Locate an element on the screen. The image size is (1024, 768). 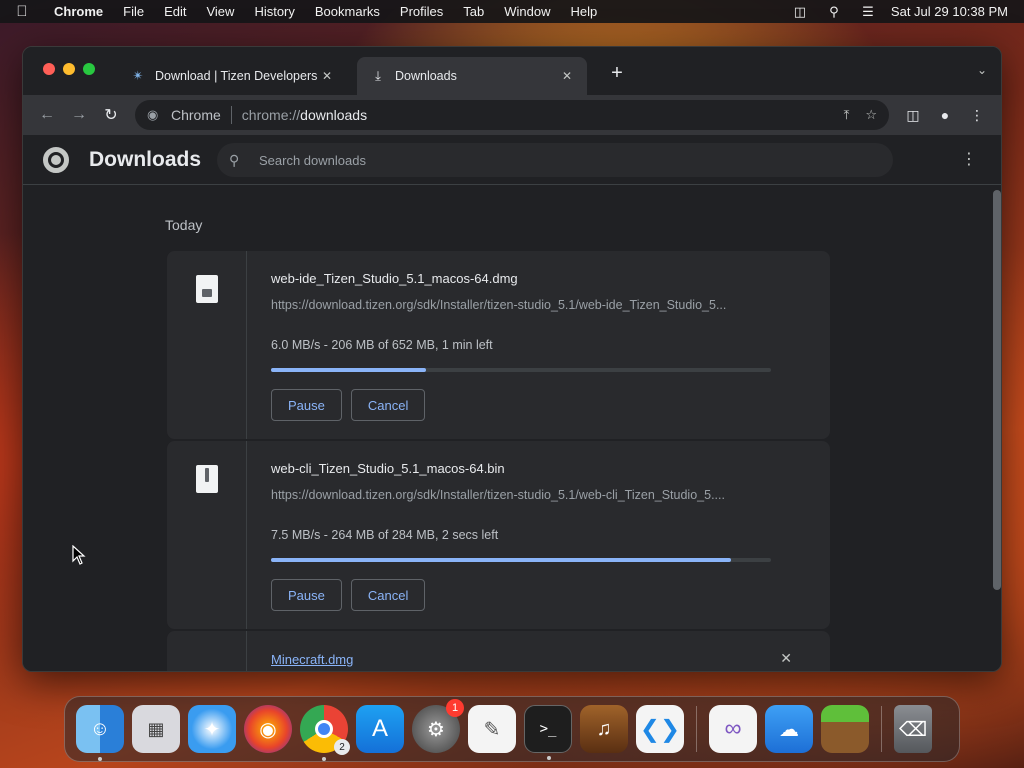
downloads-header: Downloads ⚲ ⋮ is located at coordinates (512, 160).